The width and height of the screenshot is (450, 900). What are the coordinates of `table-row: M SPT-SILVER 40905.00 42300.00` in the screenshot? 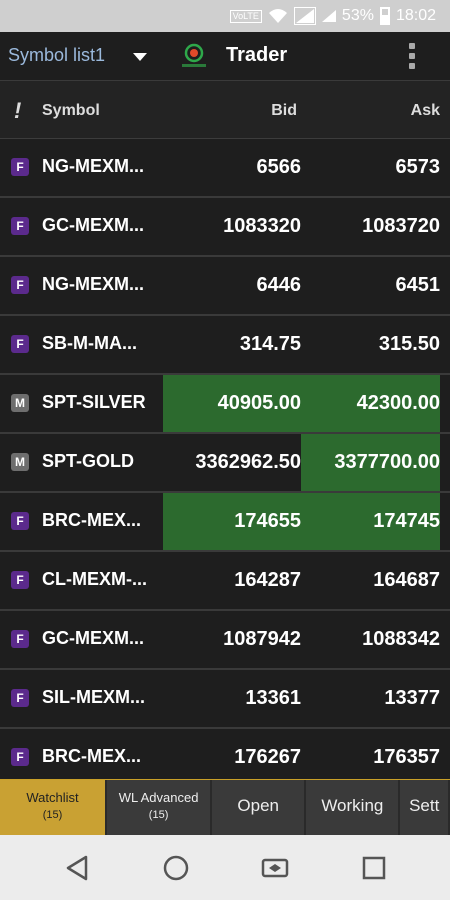 It's located at (225, 404).